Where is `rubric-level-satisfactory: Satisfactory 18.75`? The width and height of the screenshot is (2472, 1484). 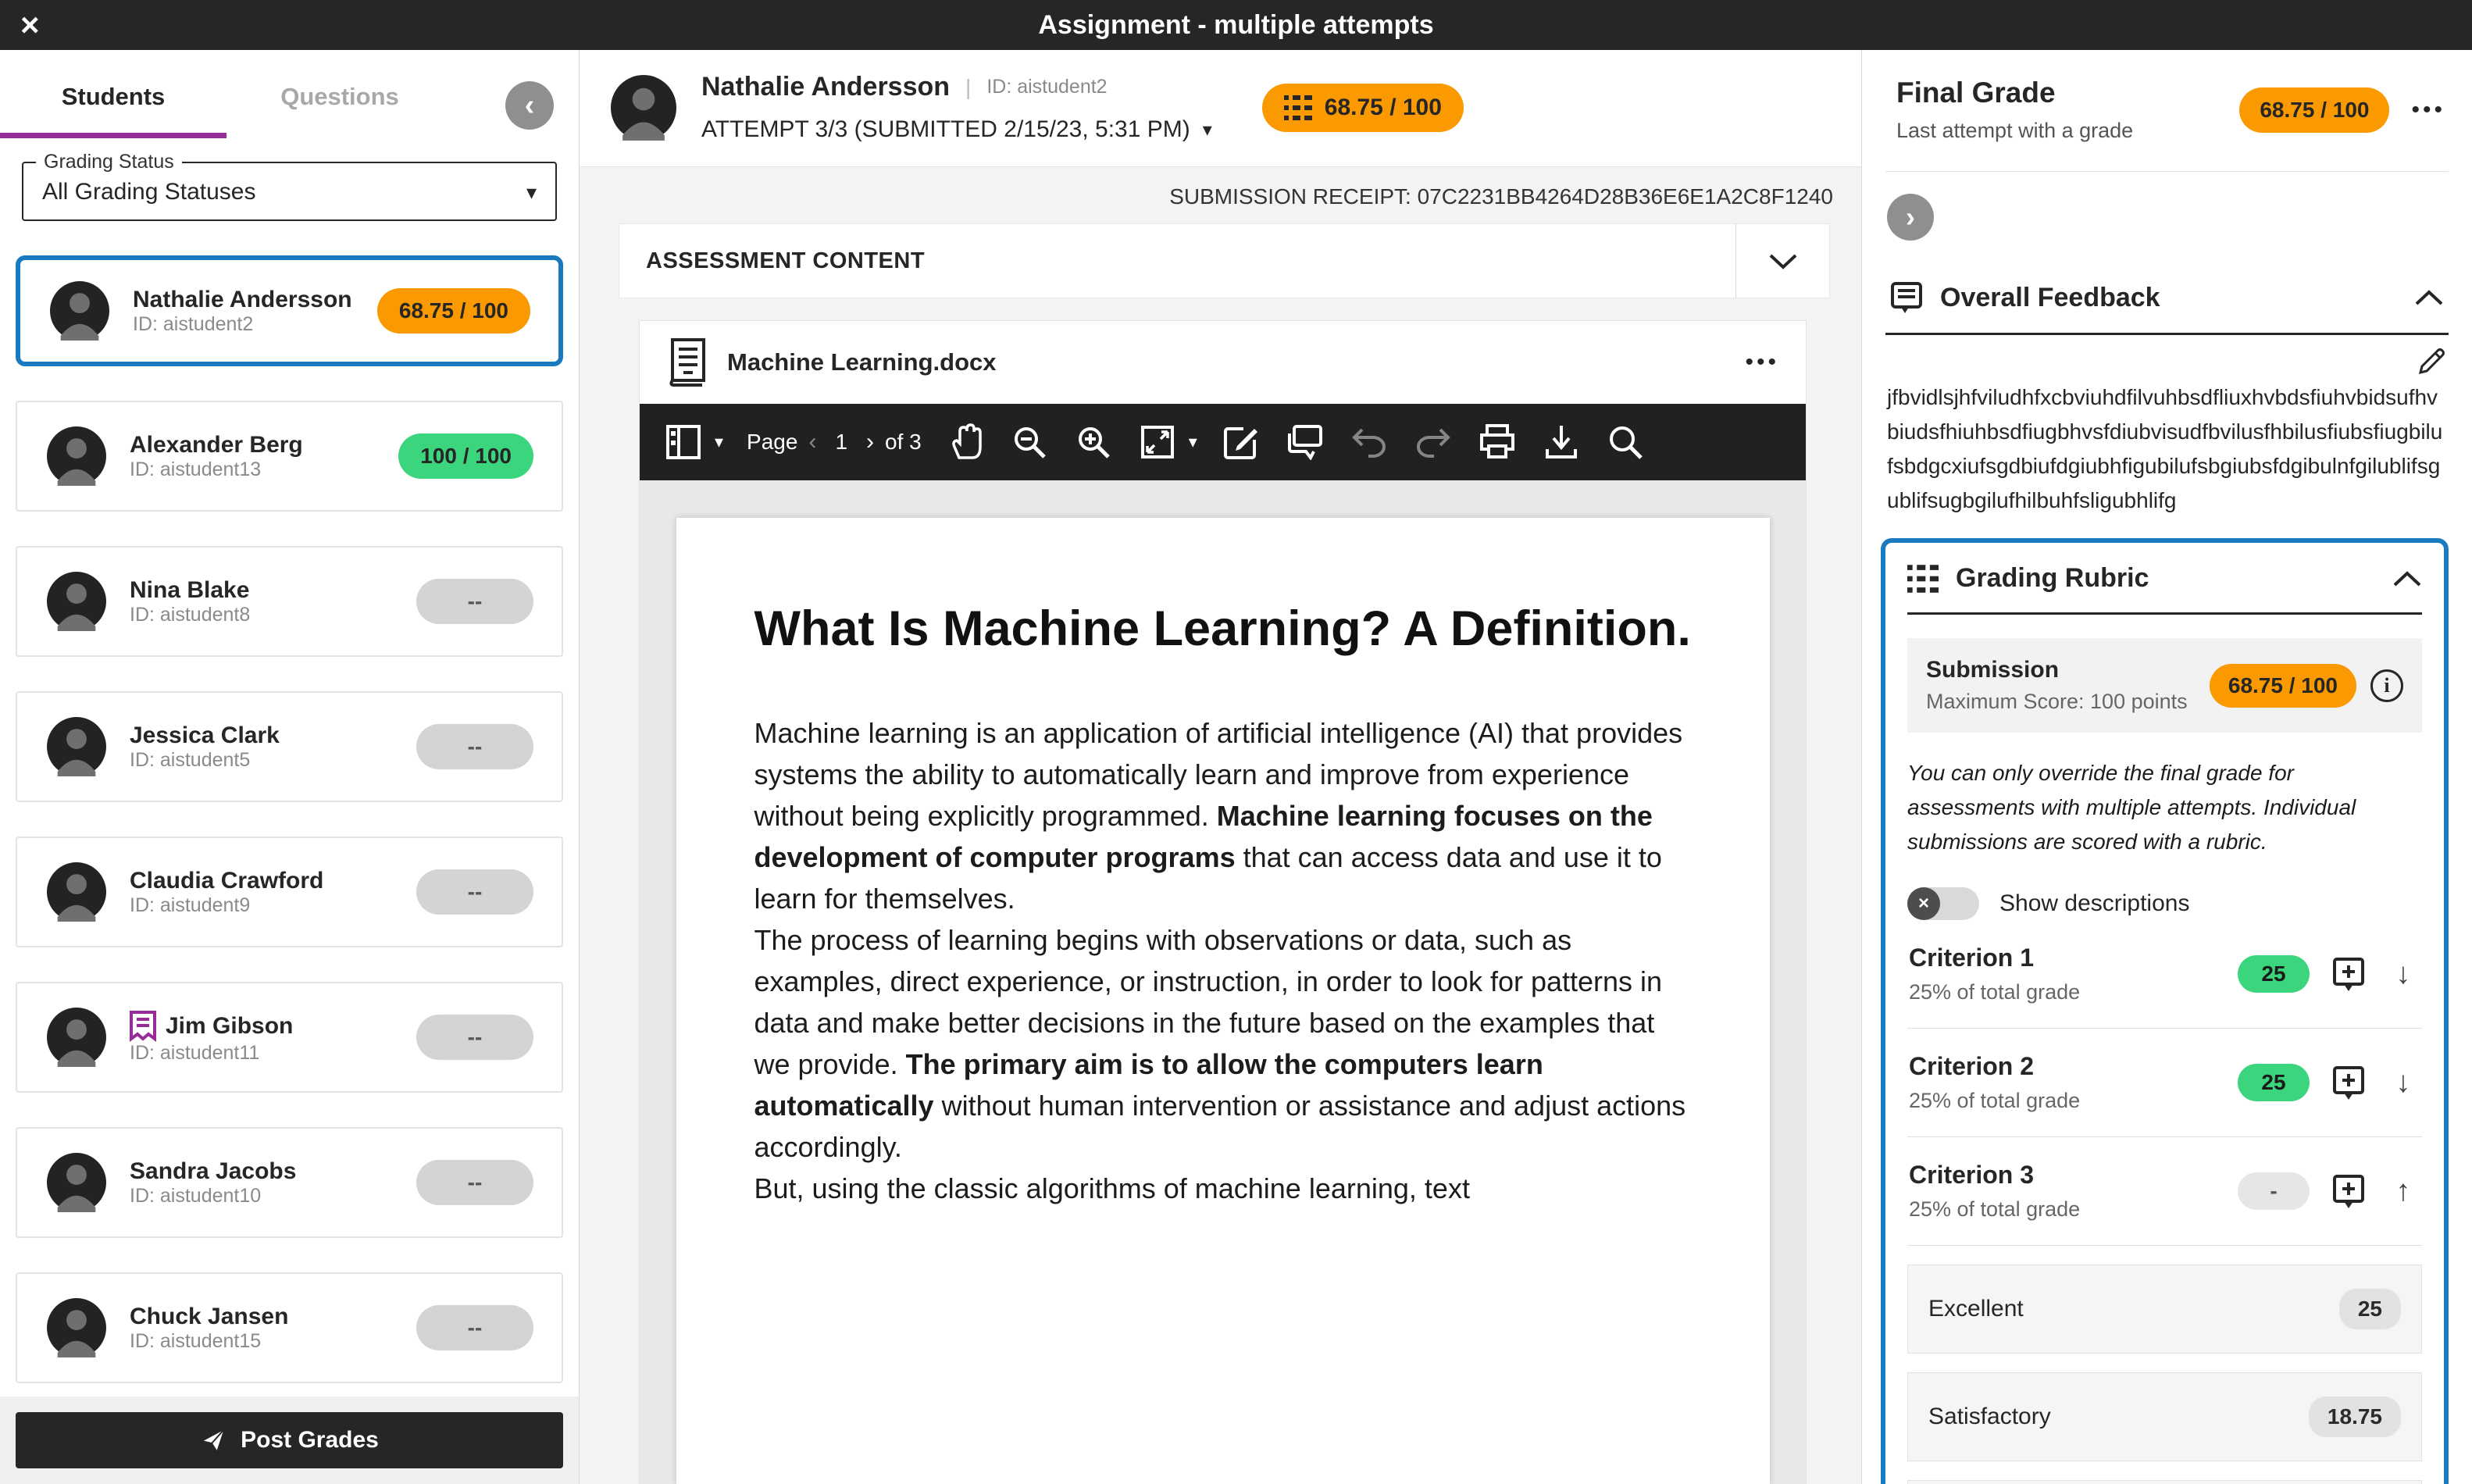 rubric-level-satisfactory: Satisfactory 18.75 is located at coordinates (2164, 1416).